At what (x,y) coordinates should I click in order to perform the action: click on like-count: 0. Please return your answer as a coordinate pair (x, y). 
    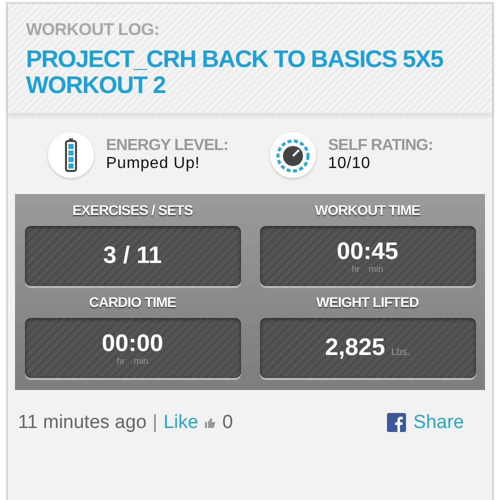
    Looking at the image, I should click on (227, 423).